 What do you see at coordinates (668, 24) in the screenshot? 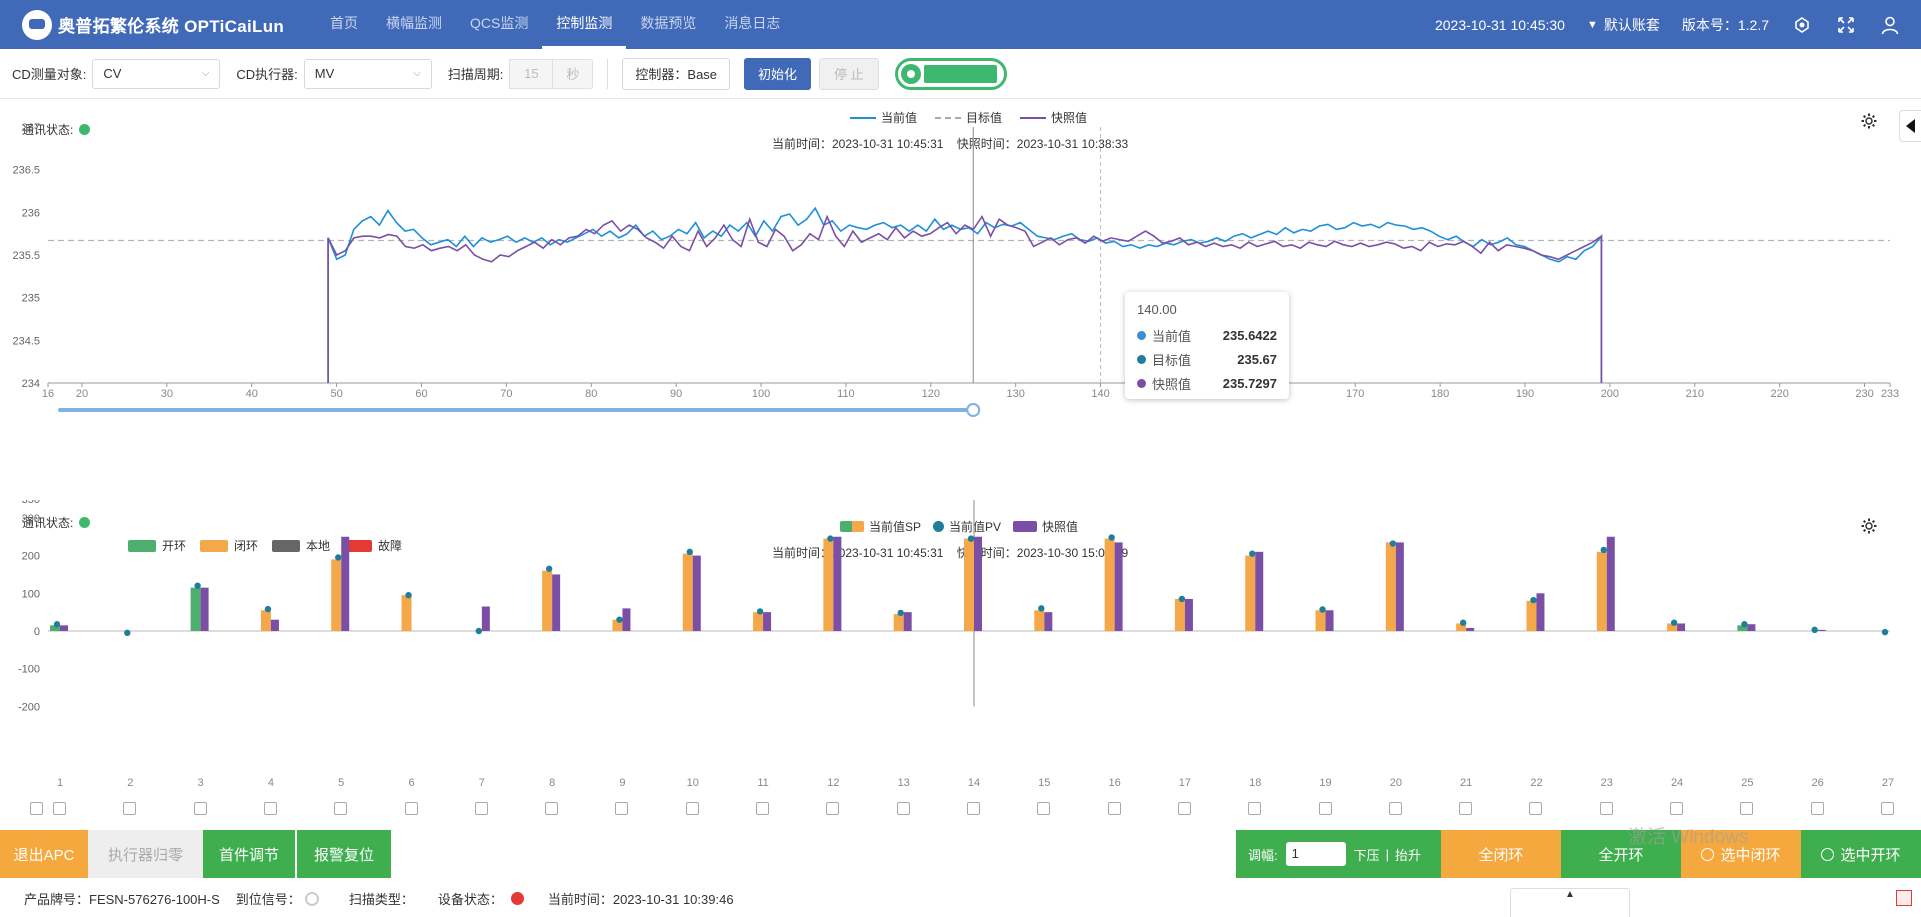
I see `nav-data-preview: 数据预览` at bounding box center [668, 24].